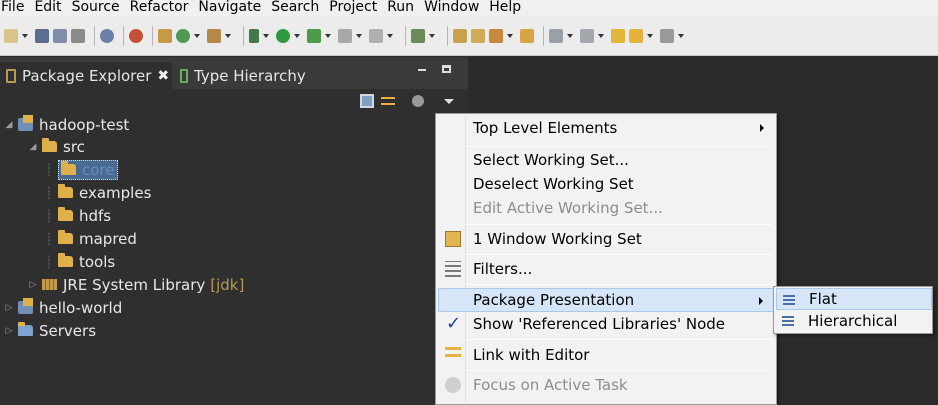 The width and height of the screenshot is (938, 405). I want to click on maximize-icon, so click(446, 69).